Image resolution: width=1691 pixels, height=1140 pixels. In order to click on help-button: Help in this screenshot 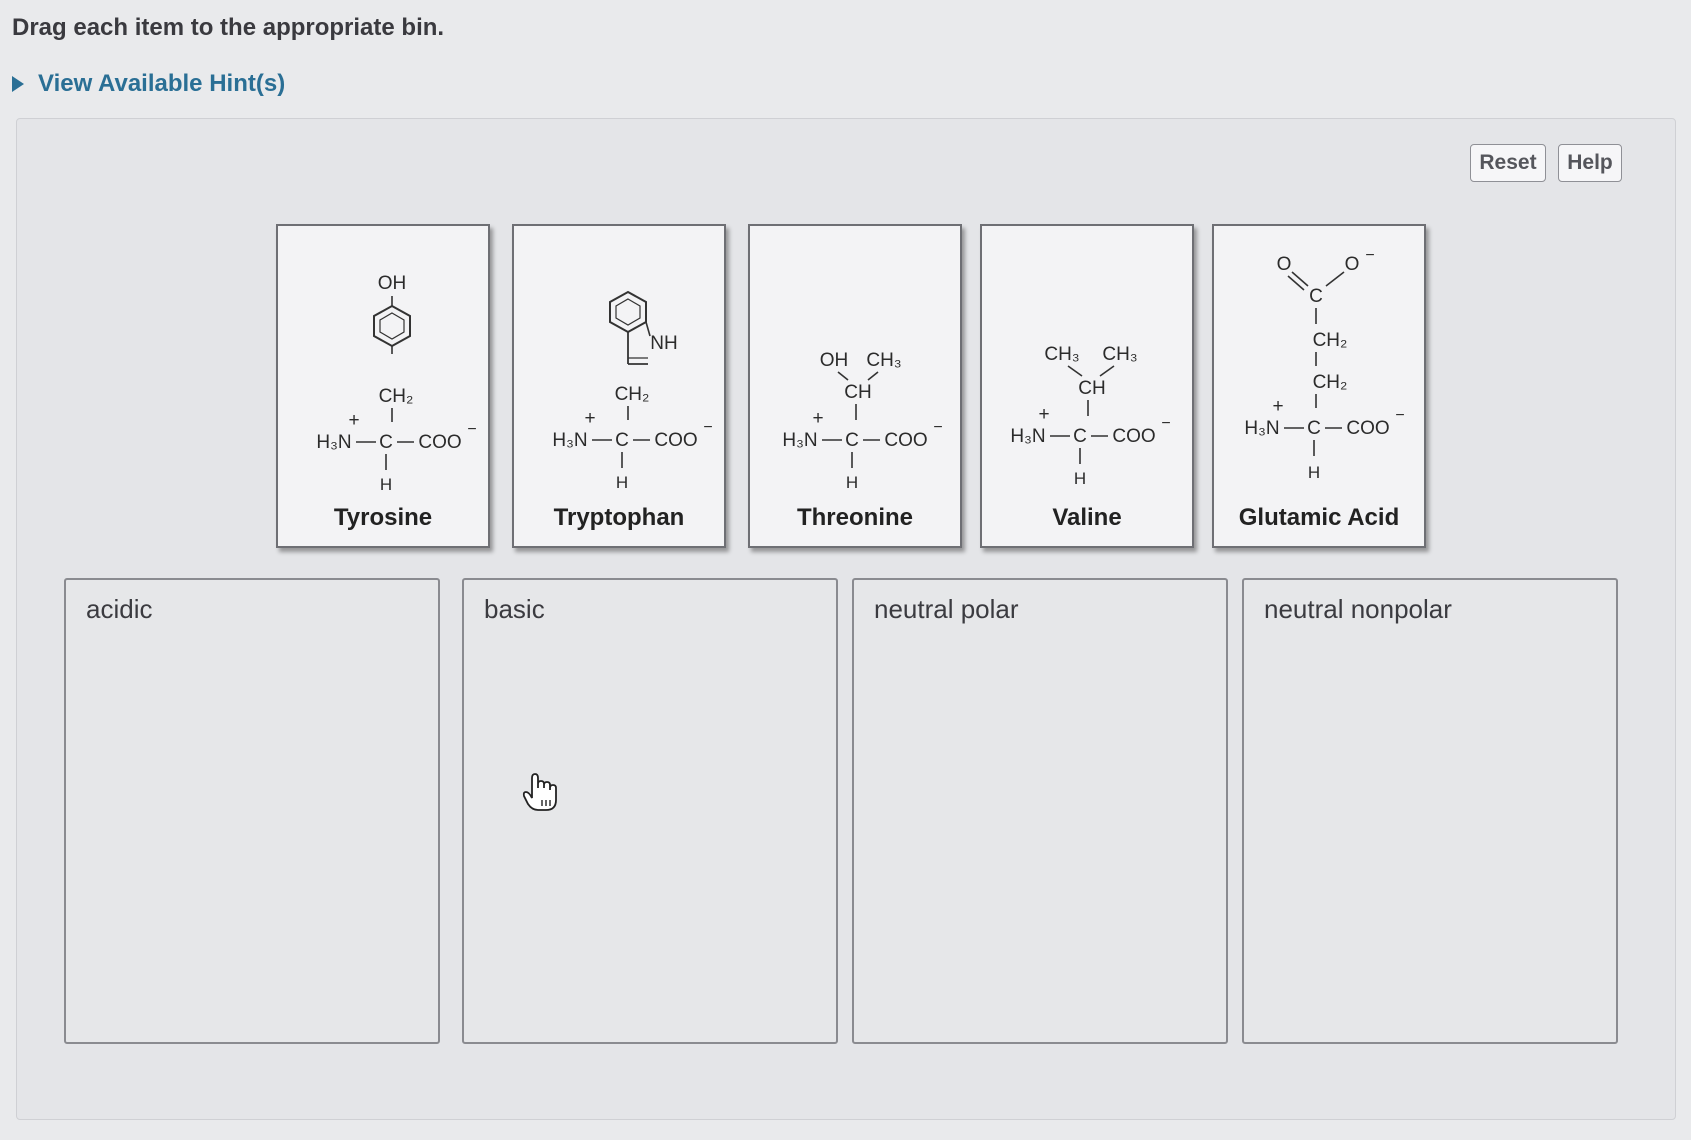, I will do `click(1590, 163)`.